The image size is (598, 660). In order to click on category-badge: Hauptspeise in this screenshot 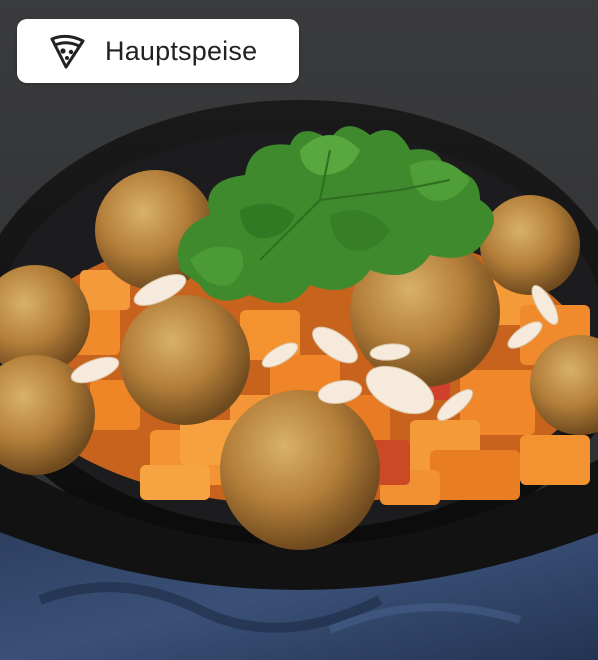, I will do `click(158, 51)`.